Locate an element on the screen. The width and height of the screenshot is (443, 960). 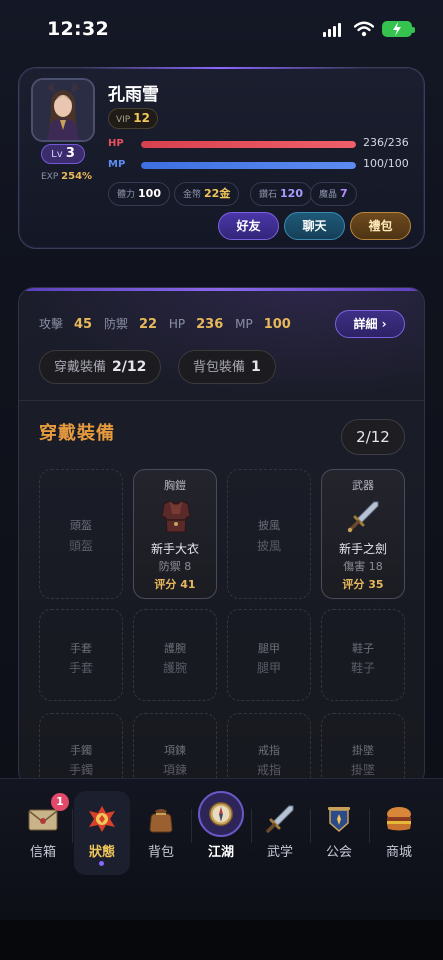
equip-slot-helmet: 頭盔 頭盔 is located at coordinates (81, 534).